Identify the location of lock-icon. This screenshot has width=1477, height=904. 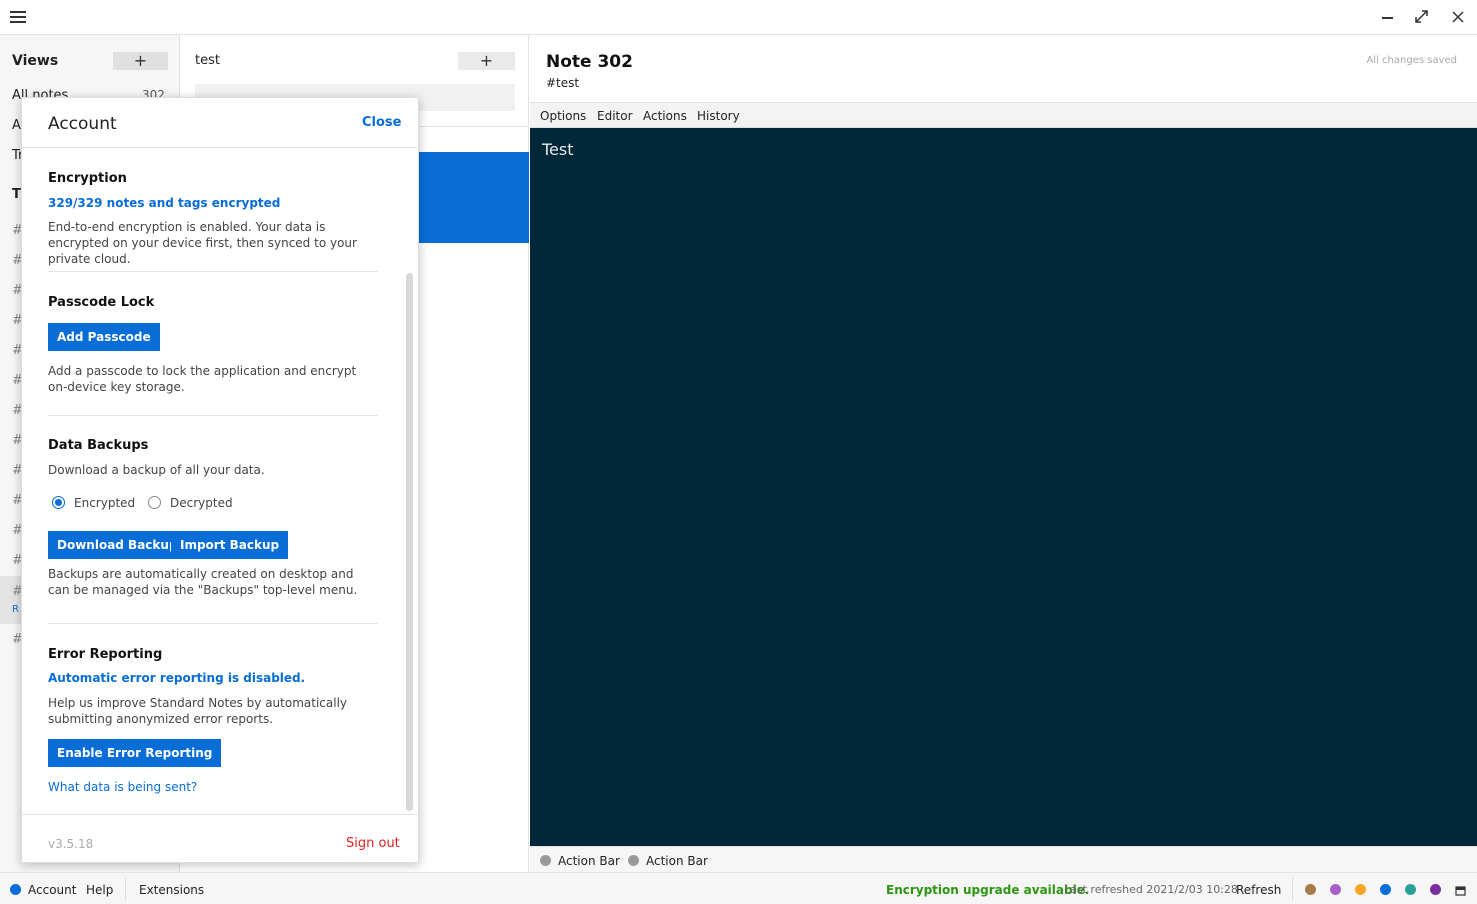
(1460, 889).